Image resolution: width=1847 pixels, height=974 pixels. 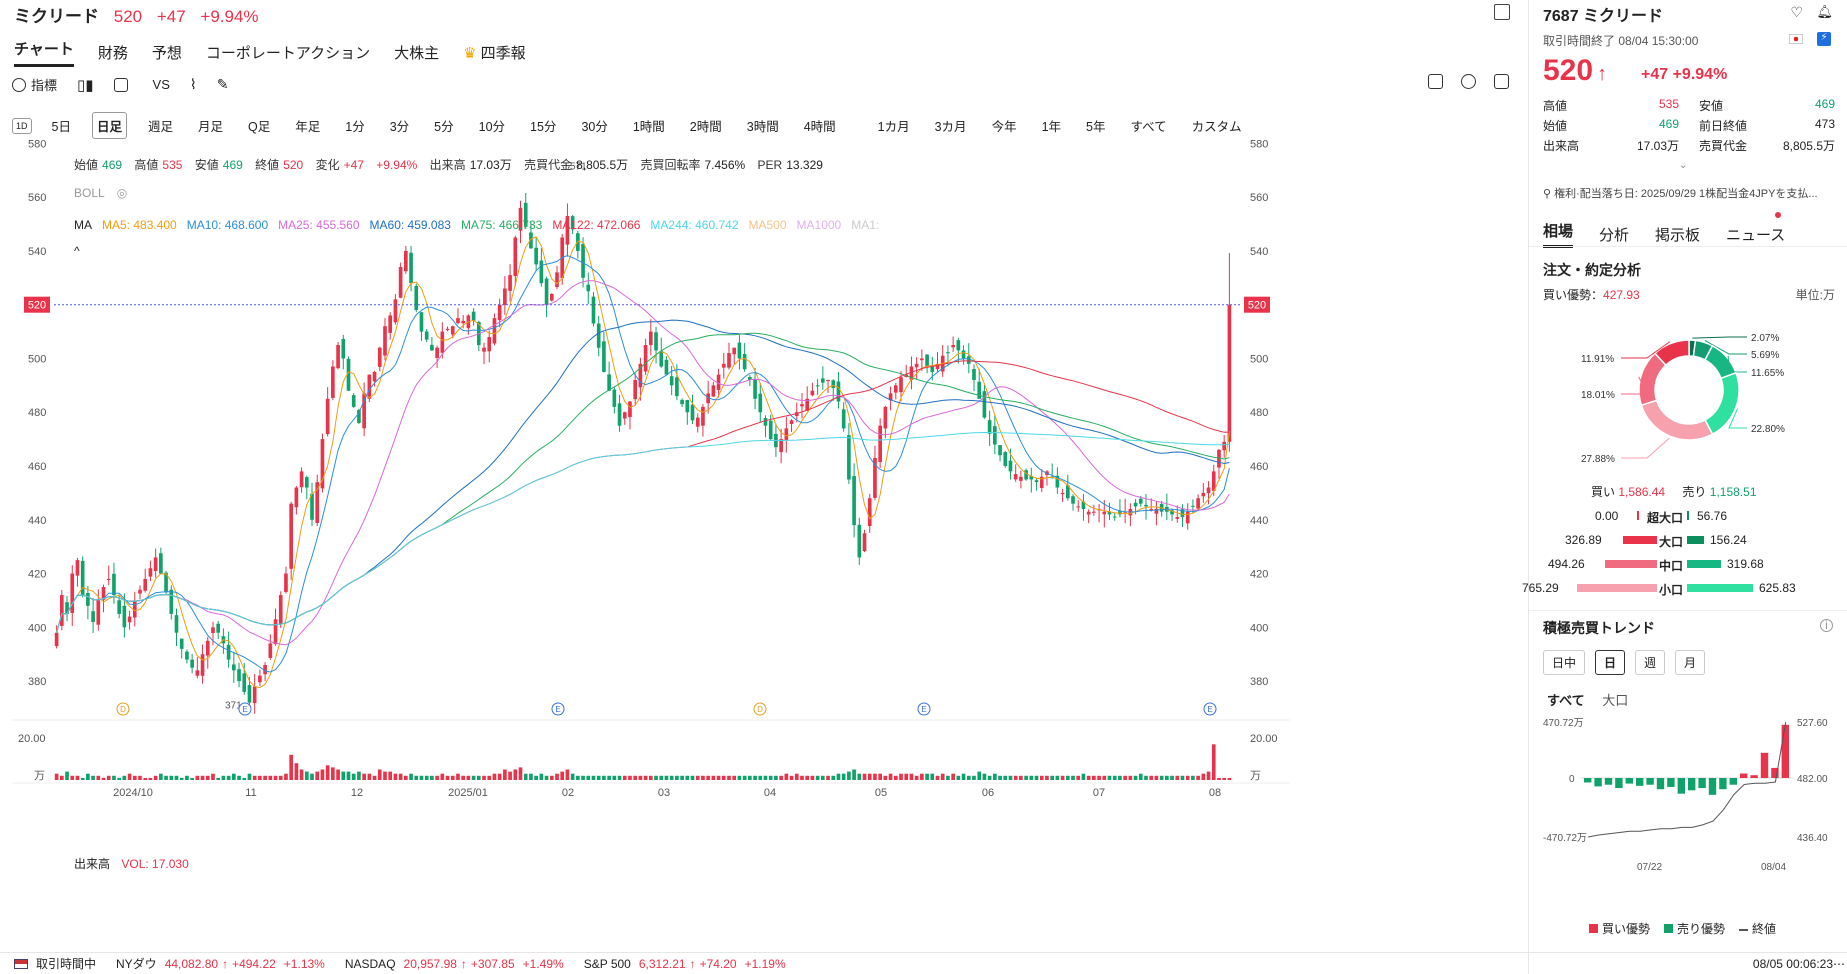 What do you see at coordinates (1566, 700) in the screenshot?
I see `filter-all: すべて` at bounding box center [1566, 700].